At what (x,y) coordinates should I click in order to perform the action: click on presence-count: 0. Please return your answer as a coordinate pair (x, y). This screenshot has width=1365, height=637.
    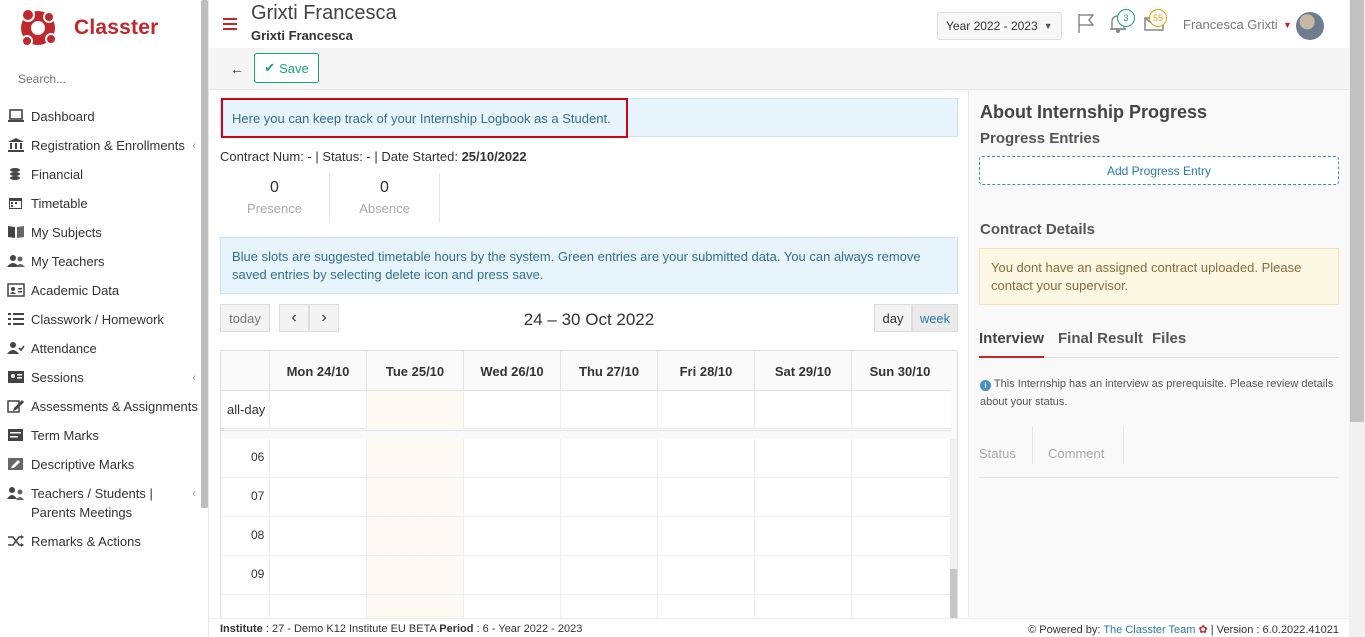
    Looking at the image, I should click on (274, 187).